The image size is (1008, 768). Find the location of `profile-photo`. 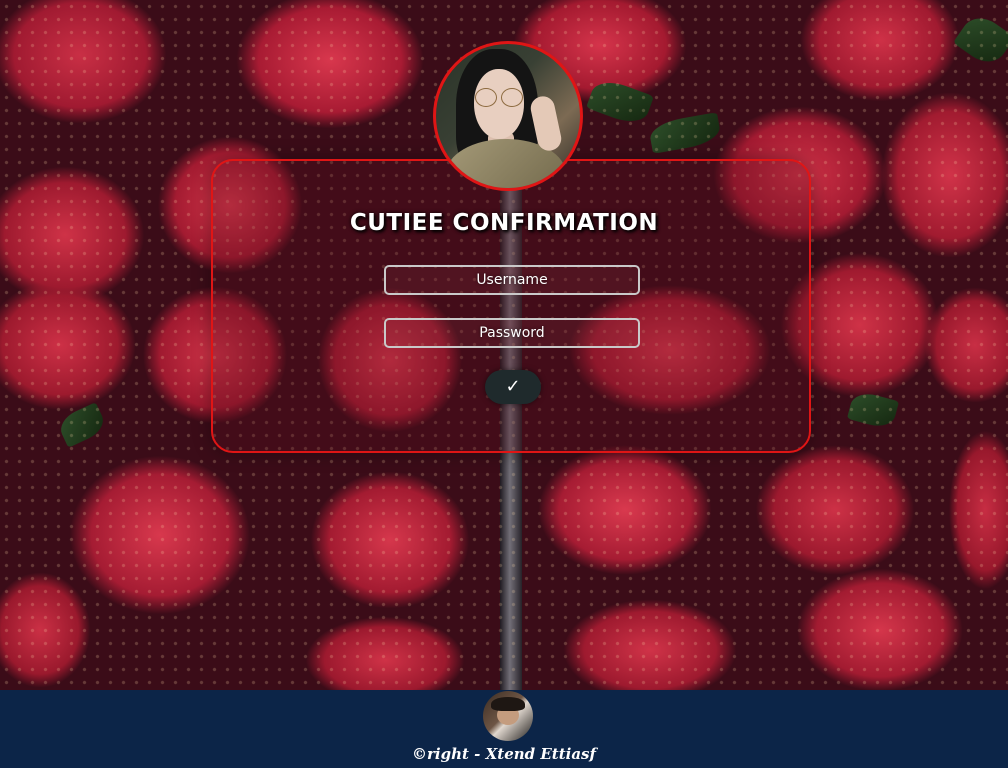

profile-photo is located at coordinates (508, 116).